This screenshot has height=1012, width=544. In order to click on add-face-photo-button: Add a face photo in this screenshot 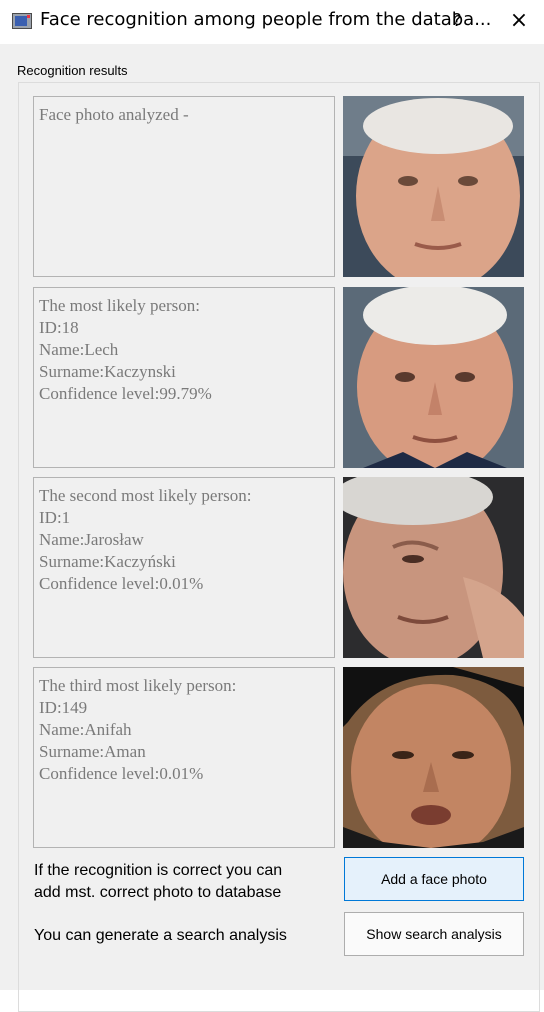, I will do `click(434, 879)`.